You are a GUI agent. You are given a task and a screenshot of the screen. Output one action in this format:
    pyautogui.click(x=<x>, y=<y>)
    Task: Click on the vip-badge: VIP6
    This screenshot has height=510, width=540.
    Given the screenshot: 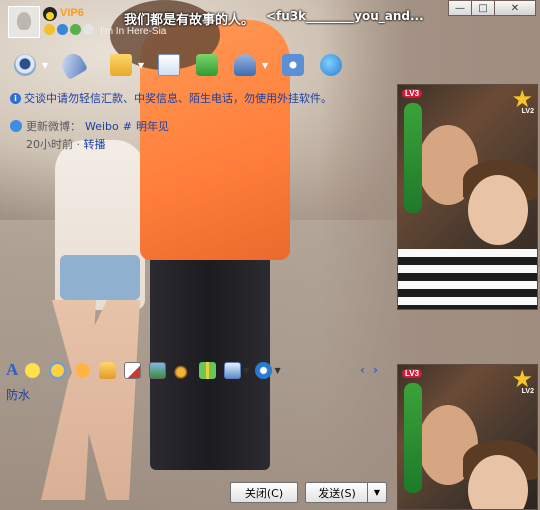 What is the action you would take?
    pyautogui.click(x=72, y=13)
    